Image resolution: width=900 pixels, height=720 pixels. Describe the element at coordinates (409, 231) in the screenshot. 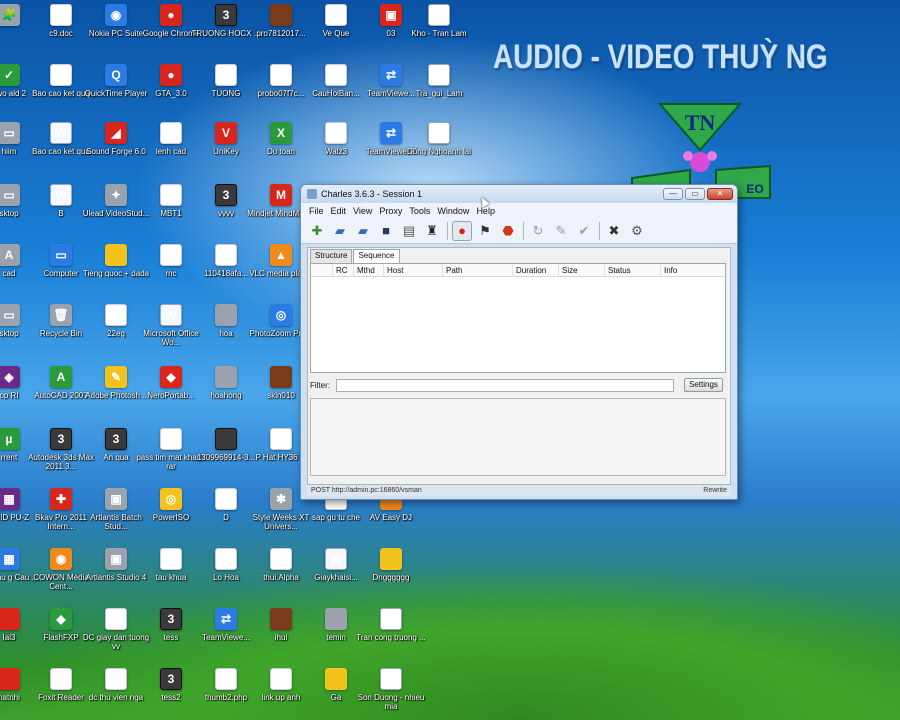

I see `clear-icon: ▤` at that location.